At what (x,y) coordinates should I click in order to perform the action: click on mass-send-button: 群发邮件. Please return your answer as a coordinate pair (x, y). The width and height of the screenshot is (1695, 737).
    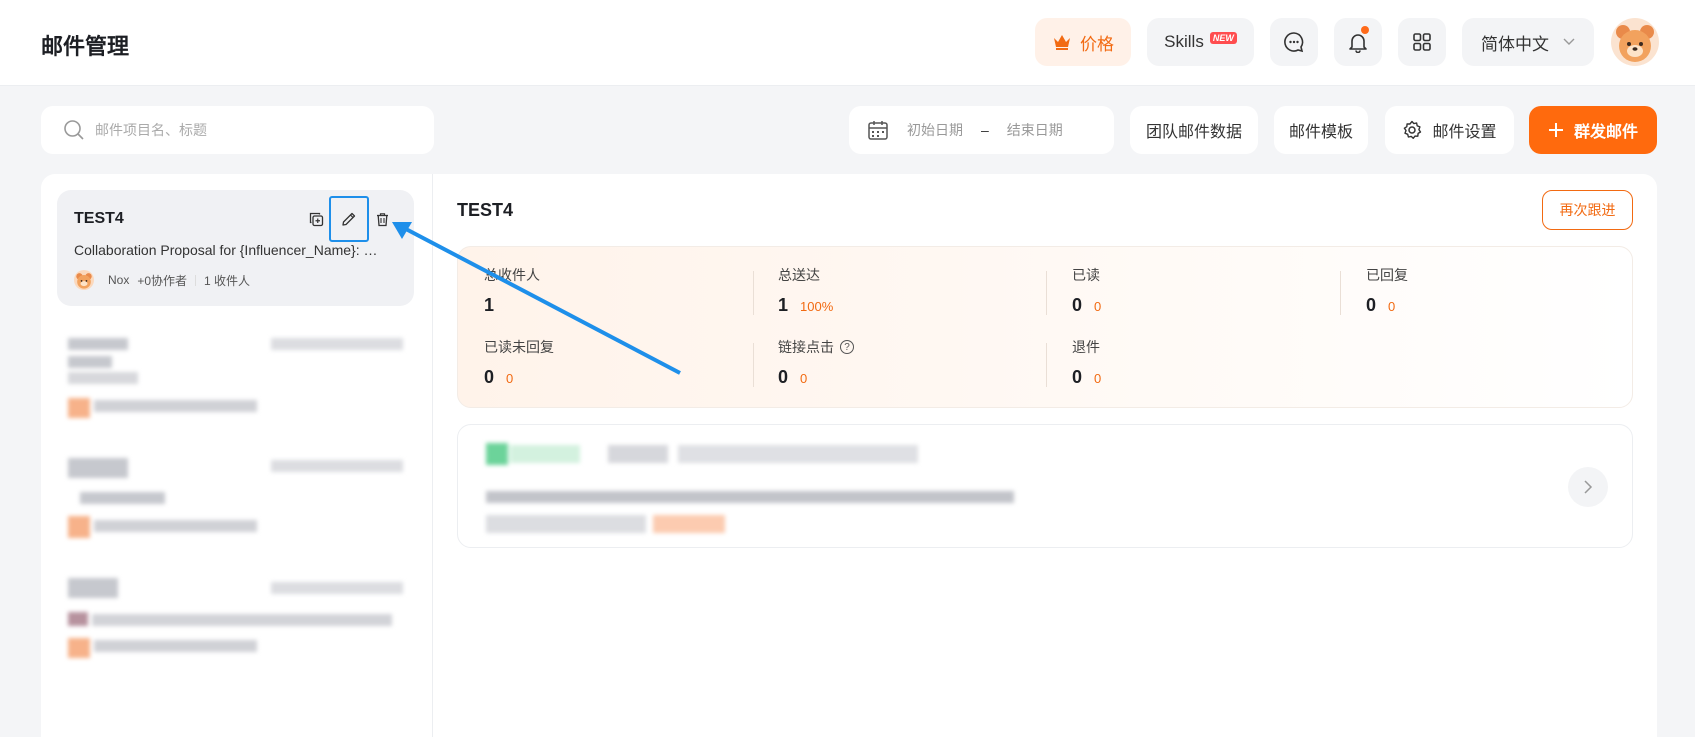
    Looking at the image, I should click on (1593, 130).